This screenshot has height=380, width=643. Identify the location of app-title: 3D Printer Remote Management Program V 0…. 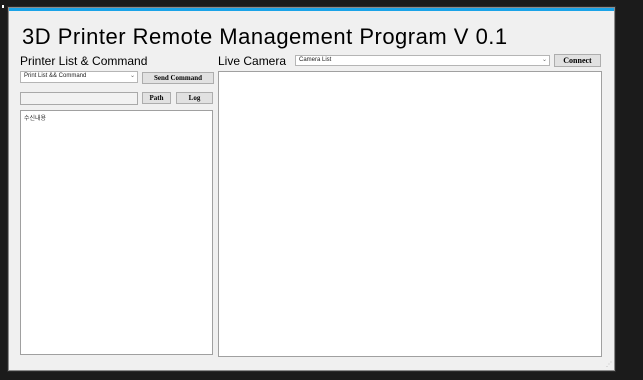
(265, 36).